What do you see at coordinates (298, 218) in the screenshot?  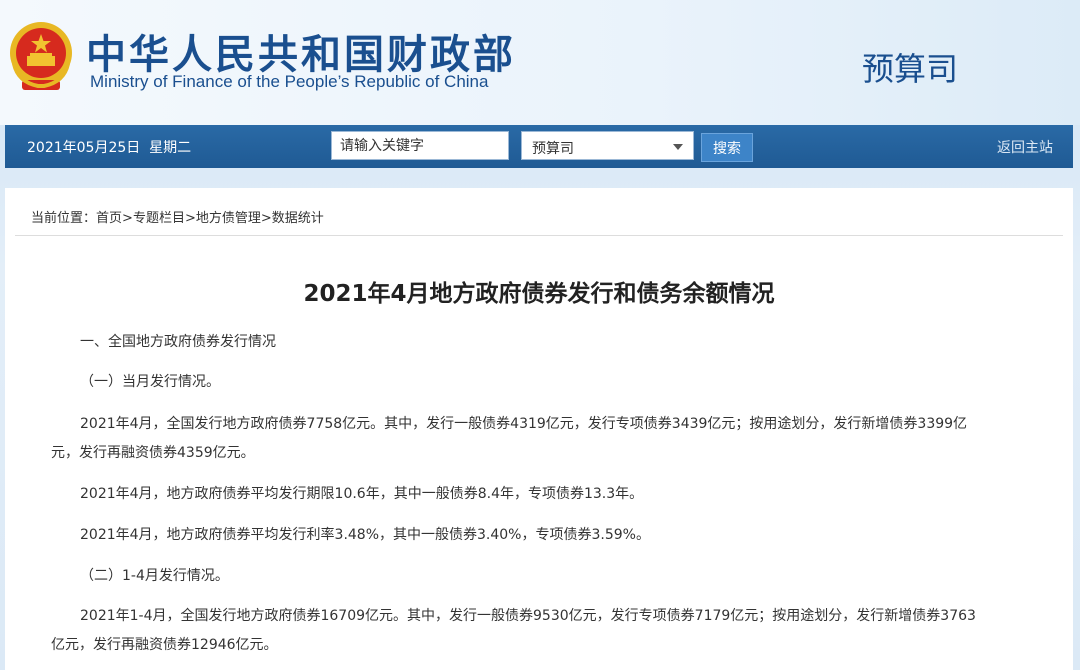 I see `breadcrumb-statistics: 数据统计` at bounding box center [298, 218].